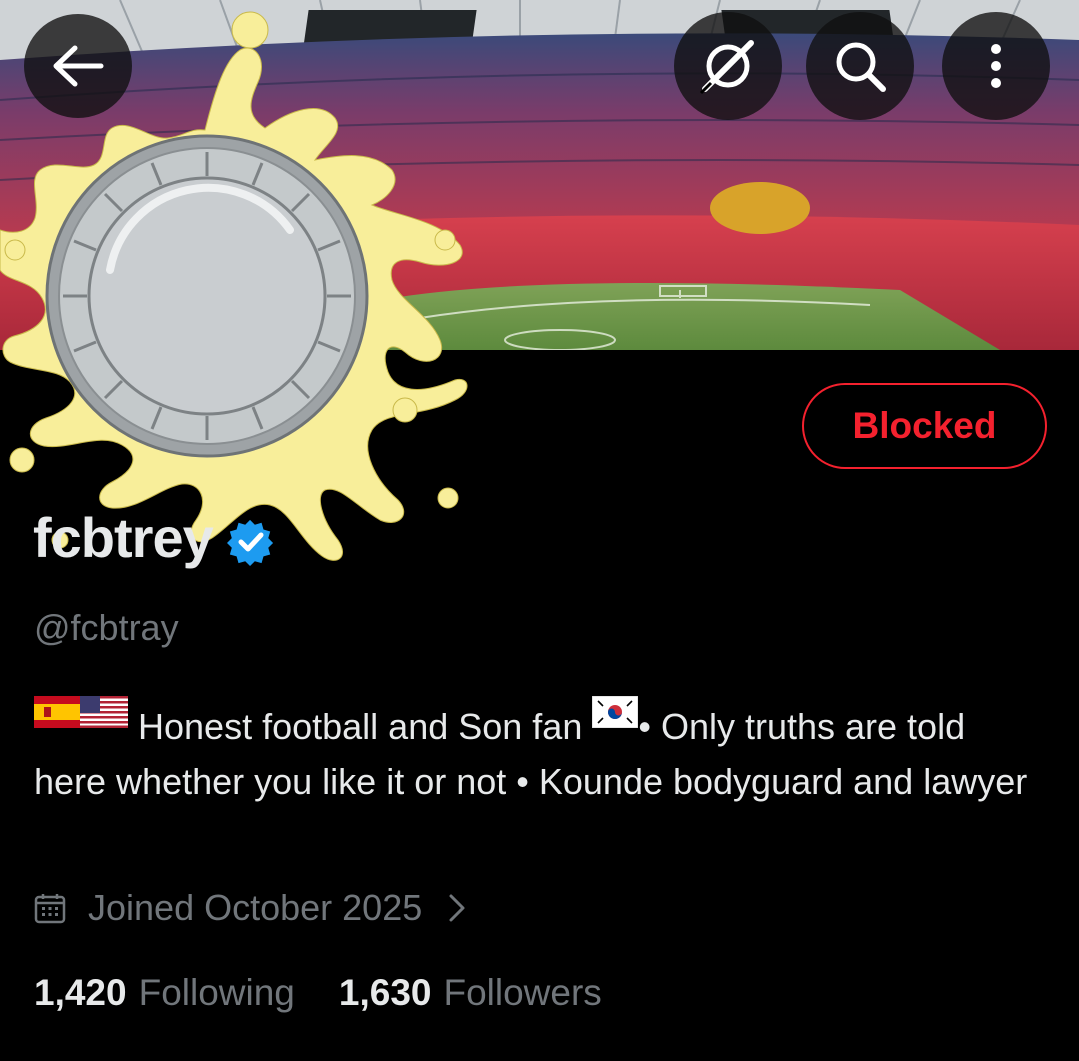 Image resolution: width=1079 pixels, height=1061 pixels. I want to click on followers-link: 1,630 Followers, so click(470, 993).